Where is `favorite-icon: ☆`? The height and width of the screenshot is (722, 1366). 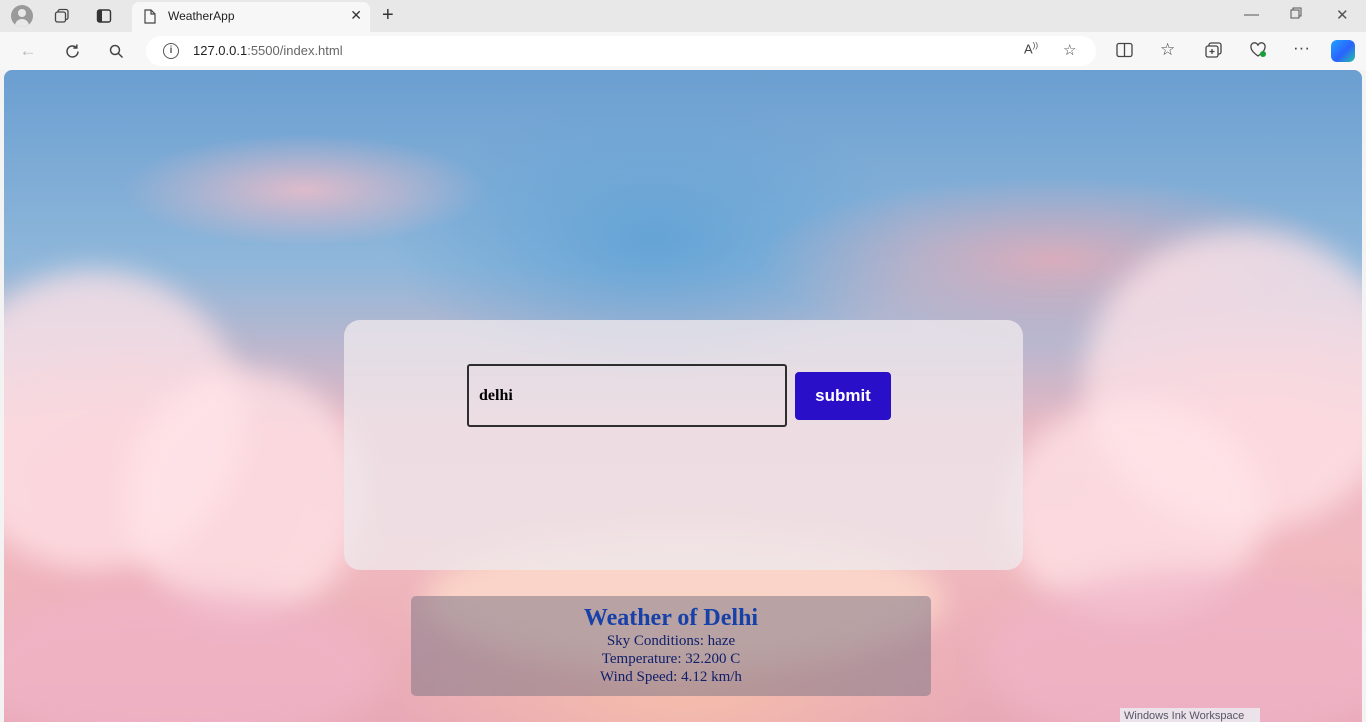
favorite-icon: ☆ is located at coordinates (1069, 50).